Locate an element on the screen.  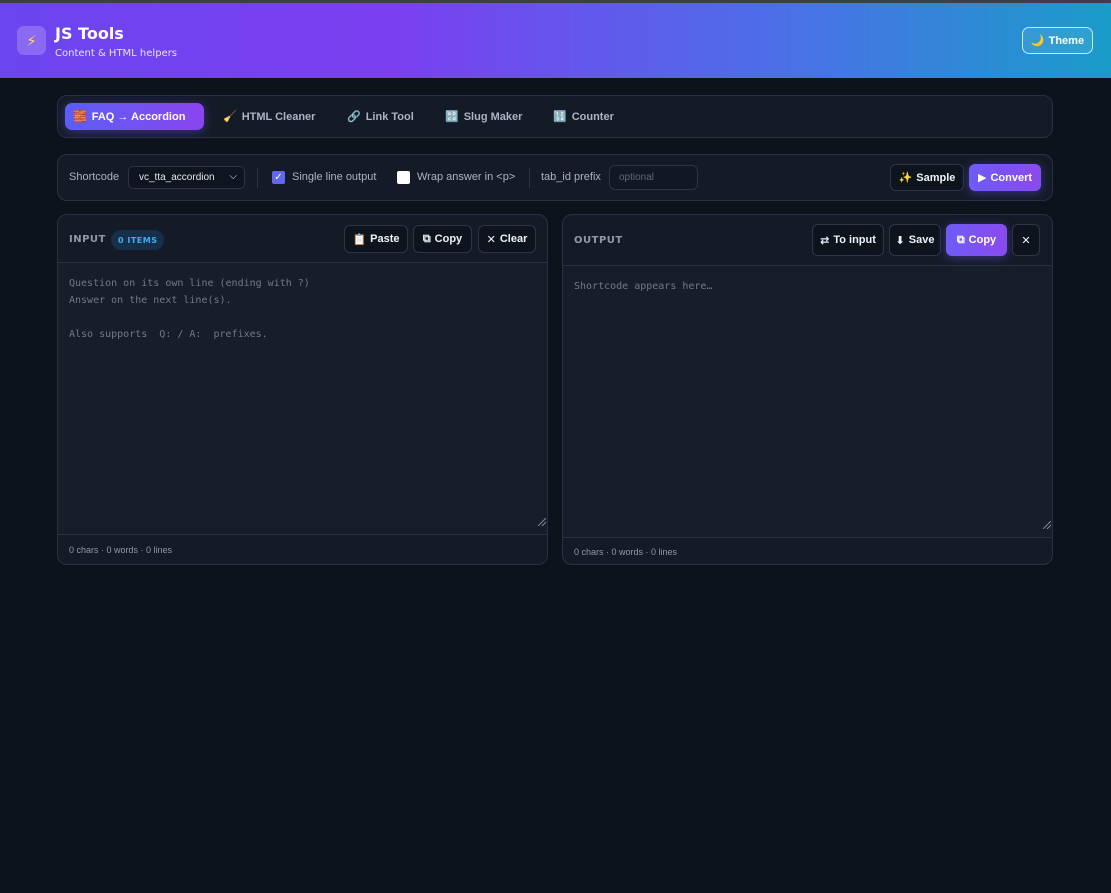
link-icon: 🔗 is located at coordinates (354, 117).